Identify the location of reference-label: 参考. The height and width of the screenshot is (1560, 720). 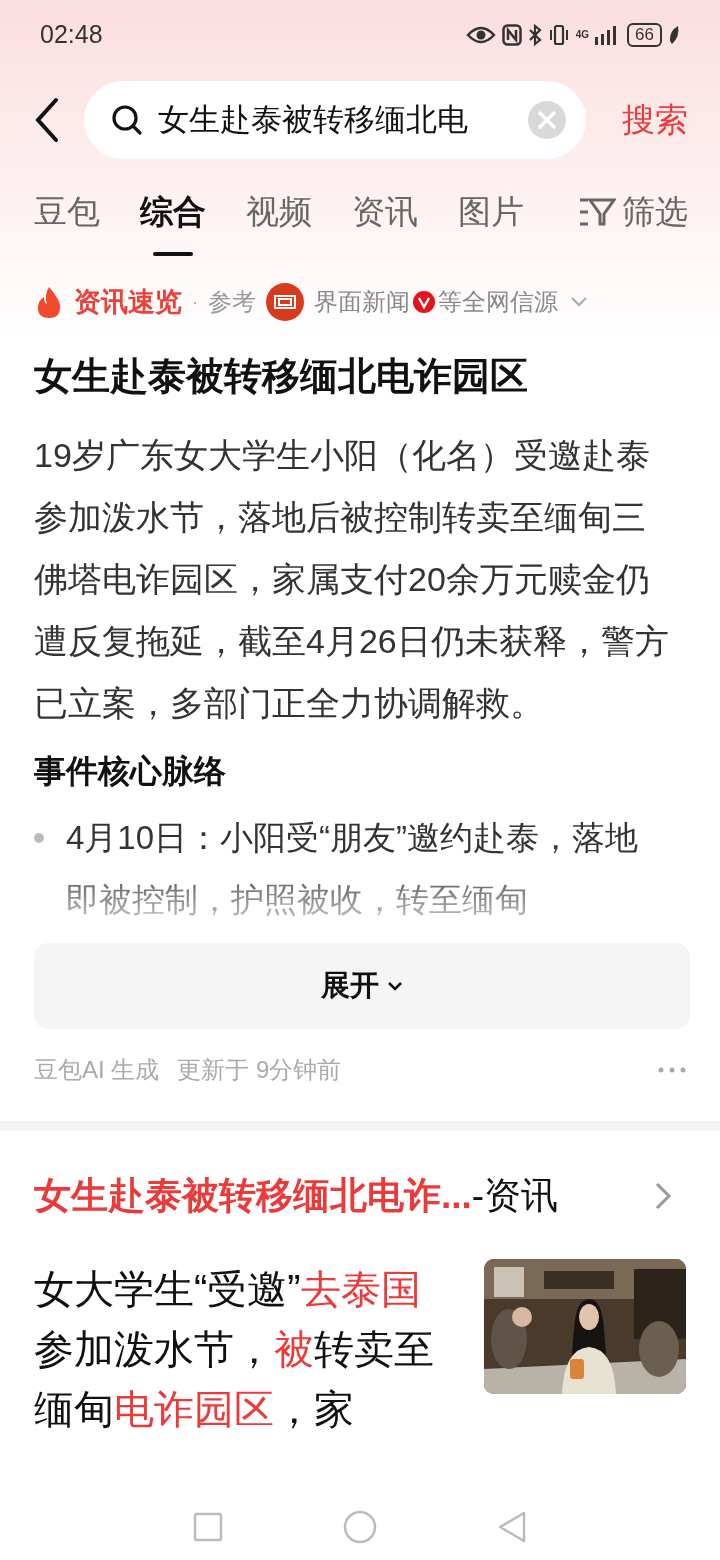
(232, 302).